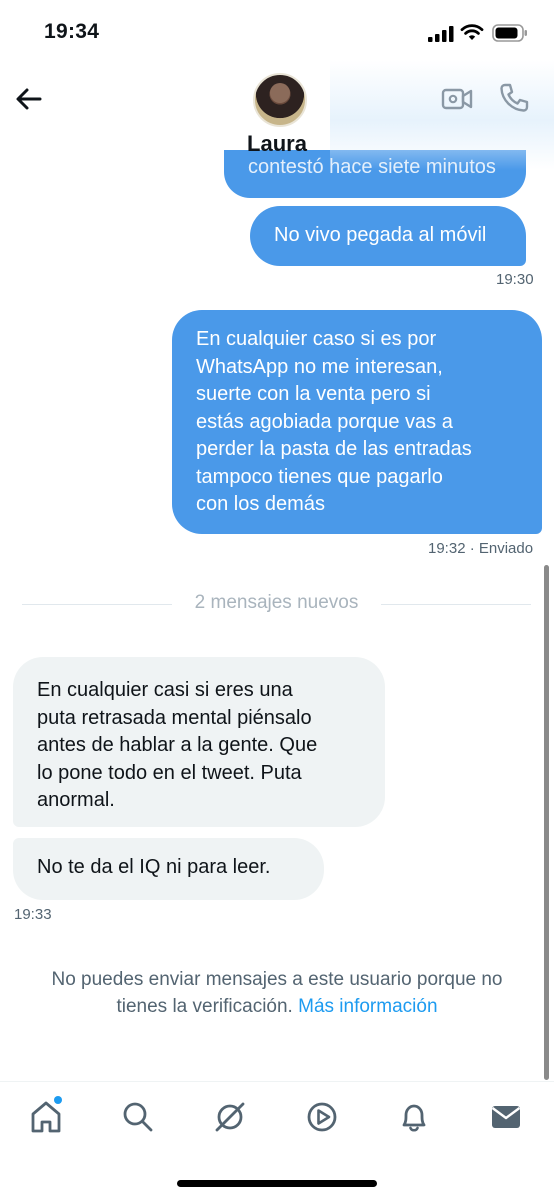 The height and width of the screenshot is (1200, 554). Describe the element at coordinates (154, 867) in the screenshot. I see `message-text: No te da el IQ ni para leer.` at that location.